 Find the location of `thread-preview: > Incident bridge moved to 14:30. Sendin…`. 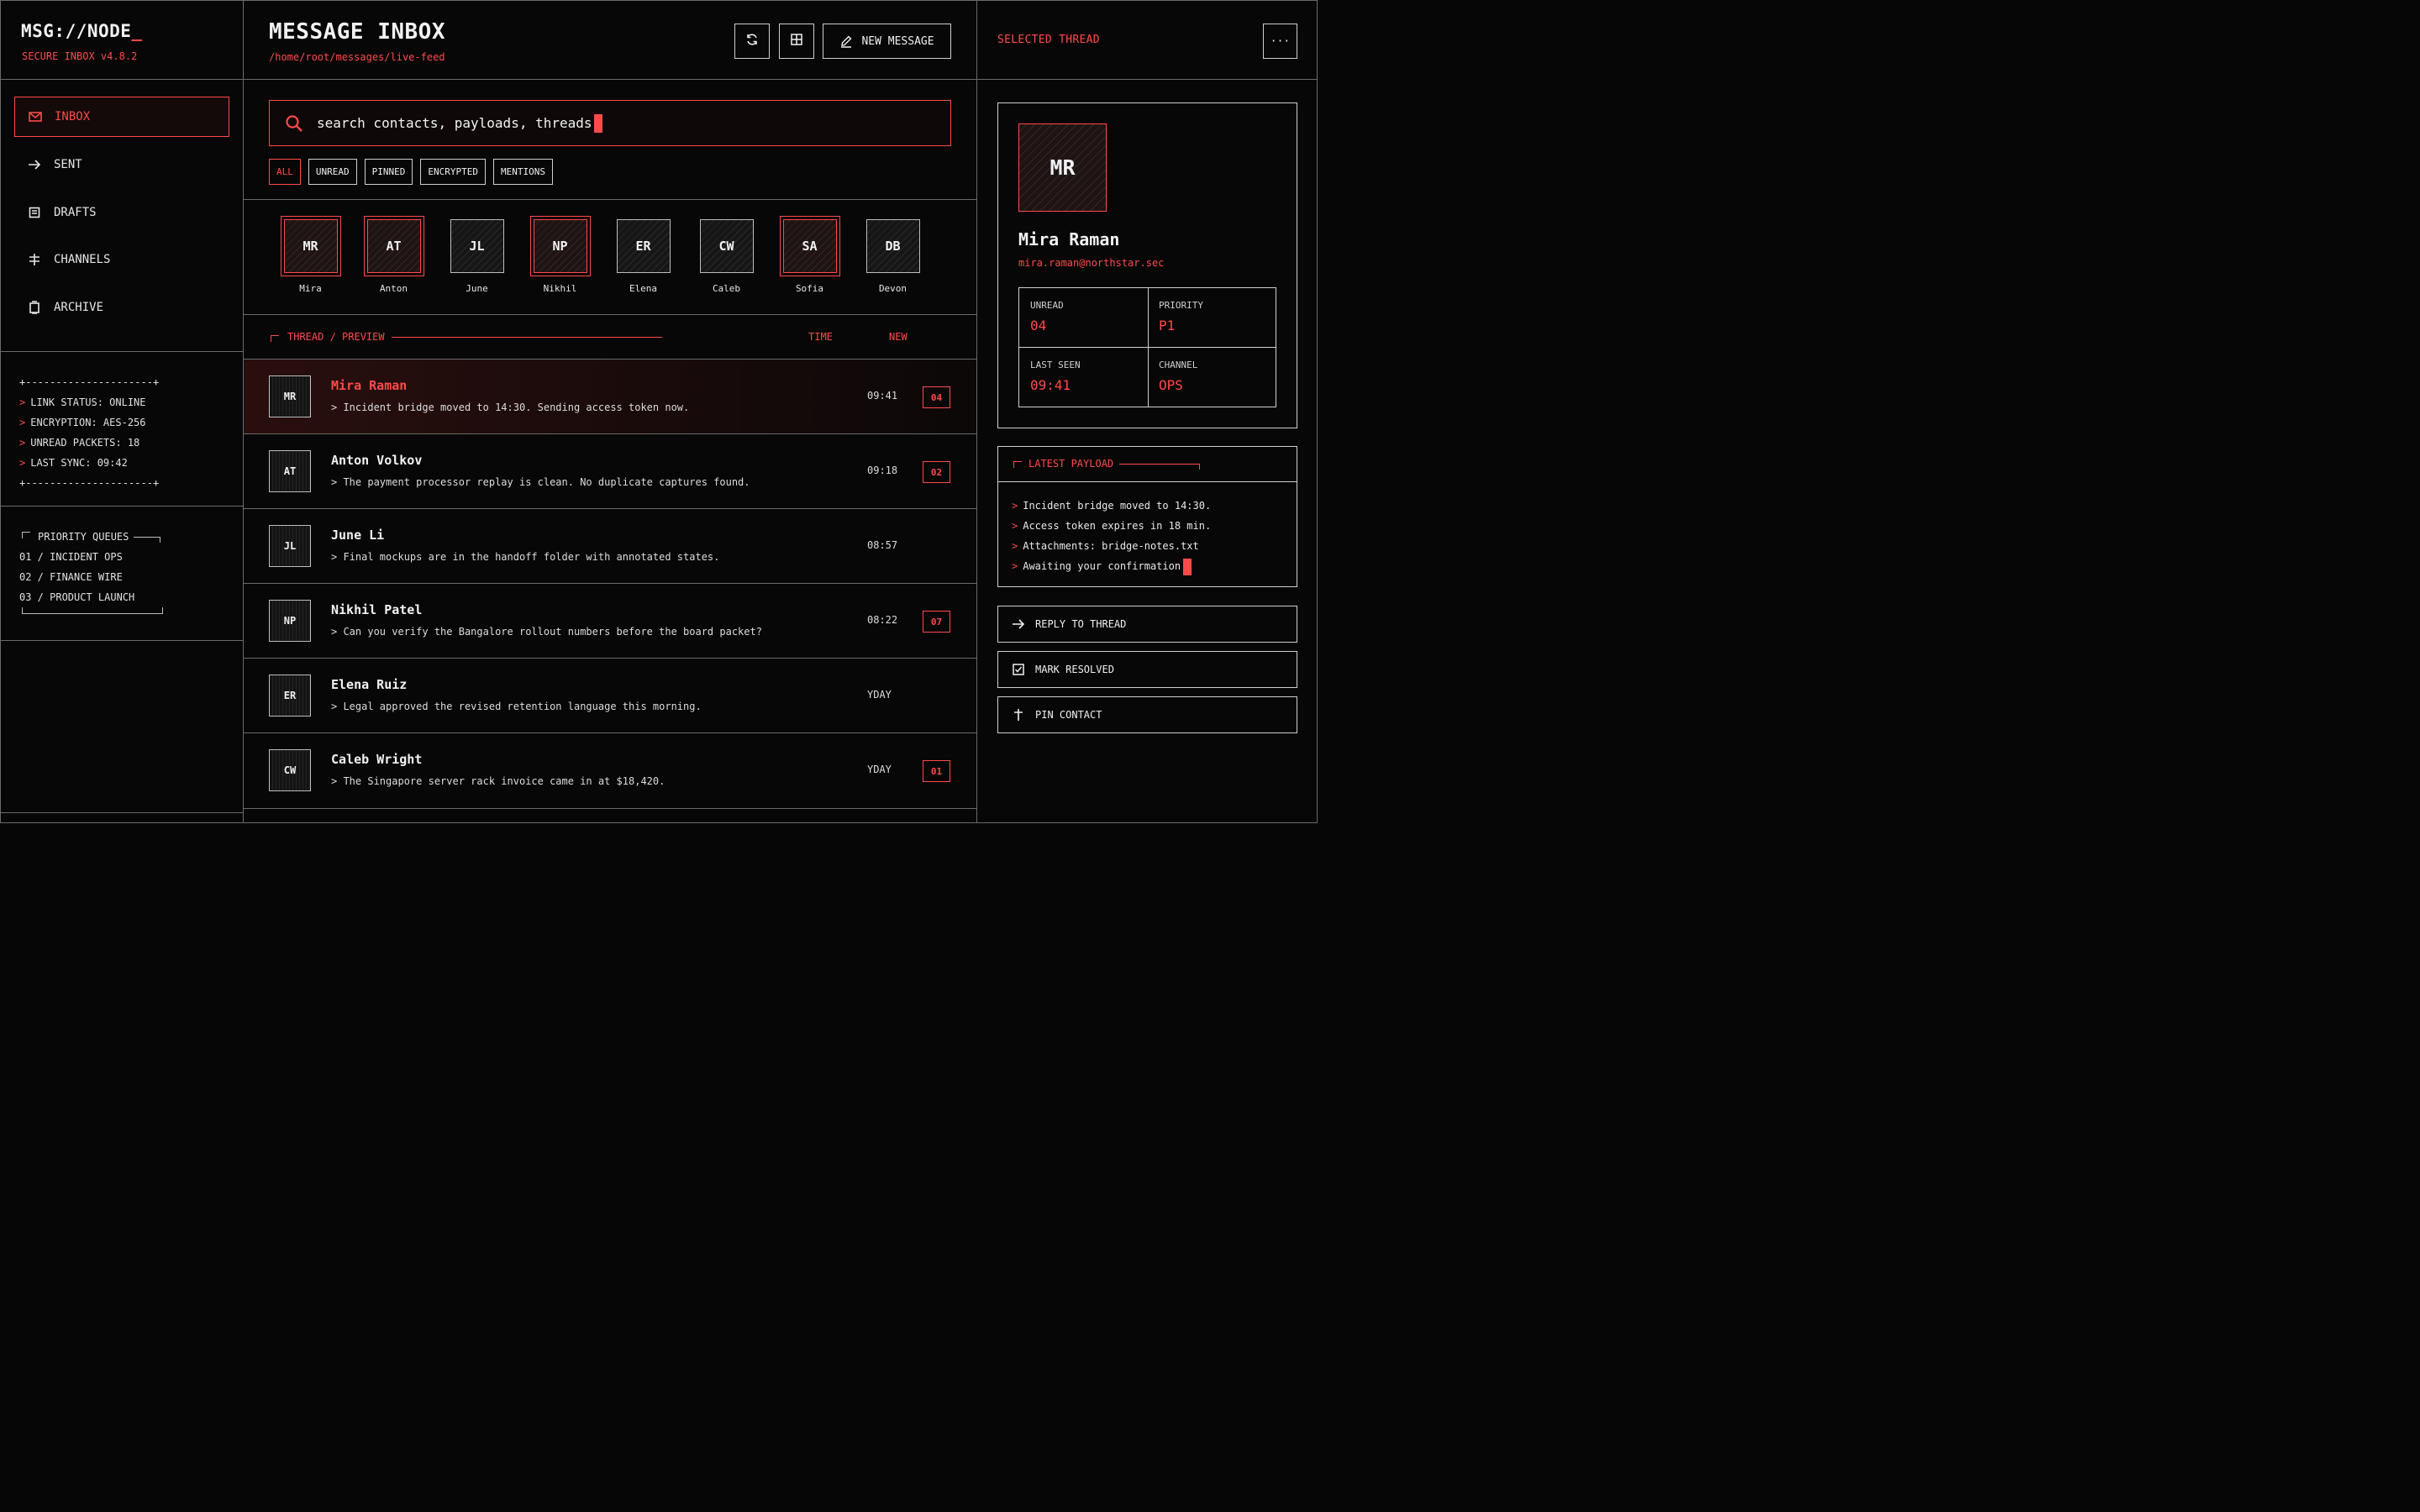

thread-preview: > Incident bridge moved to 14:30. Sendin… is located at coordinates (511, 407).